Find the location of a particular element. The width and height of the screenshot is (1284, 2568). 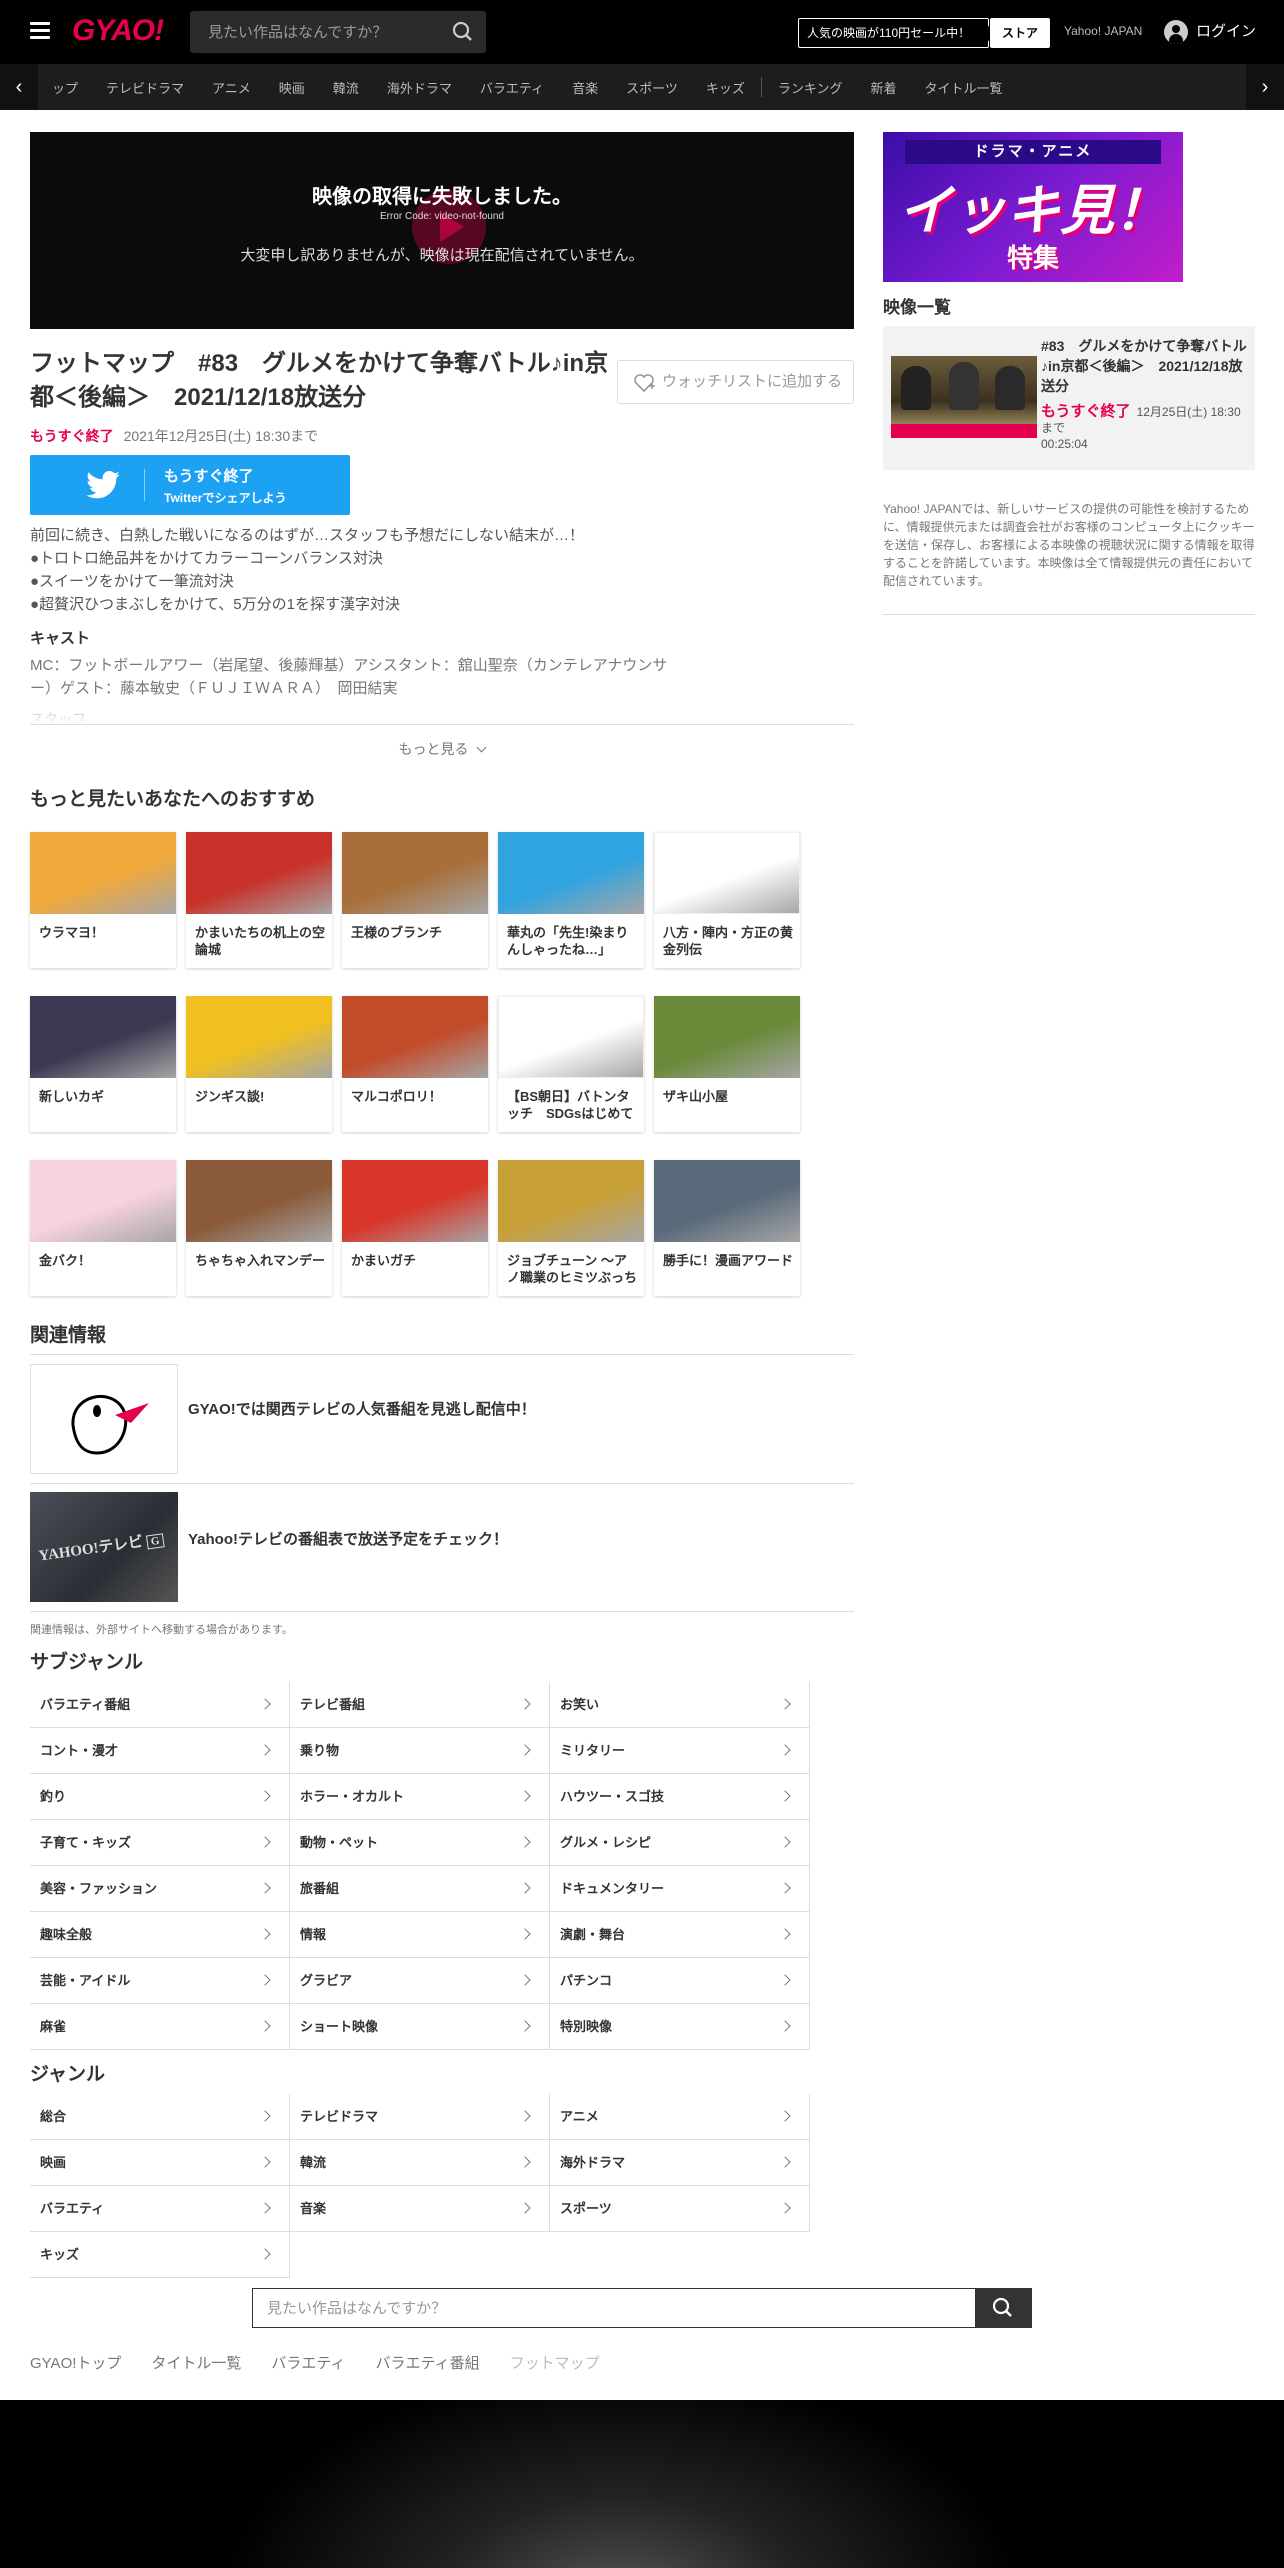

nav-item: キッズ is located at coordinates (725, 87).